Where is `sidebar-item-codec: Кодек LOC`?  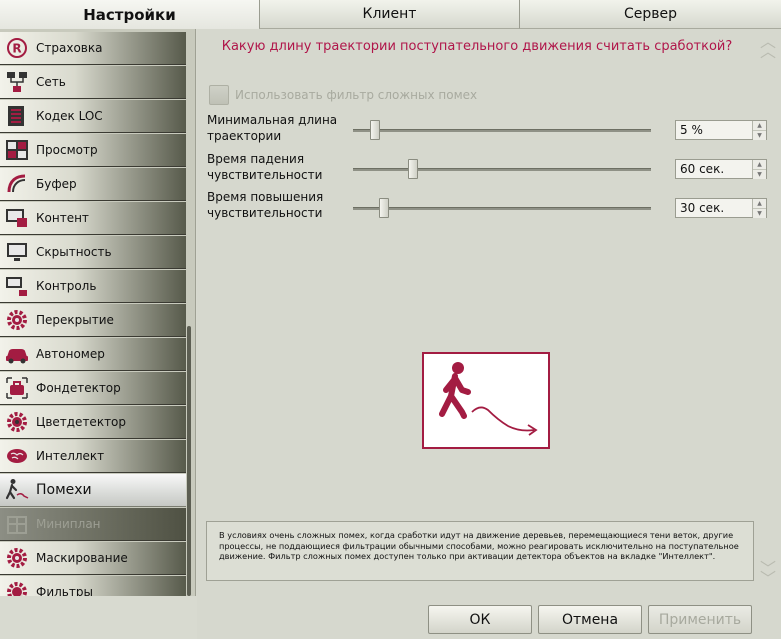 sidebar-item-codec: Кодек LOC is located at coordinates (93, 116).